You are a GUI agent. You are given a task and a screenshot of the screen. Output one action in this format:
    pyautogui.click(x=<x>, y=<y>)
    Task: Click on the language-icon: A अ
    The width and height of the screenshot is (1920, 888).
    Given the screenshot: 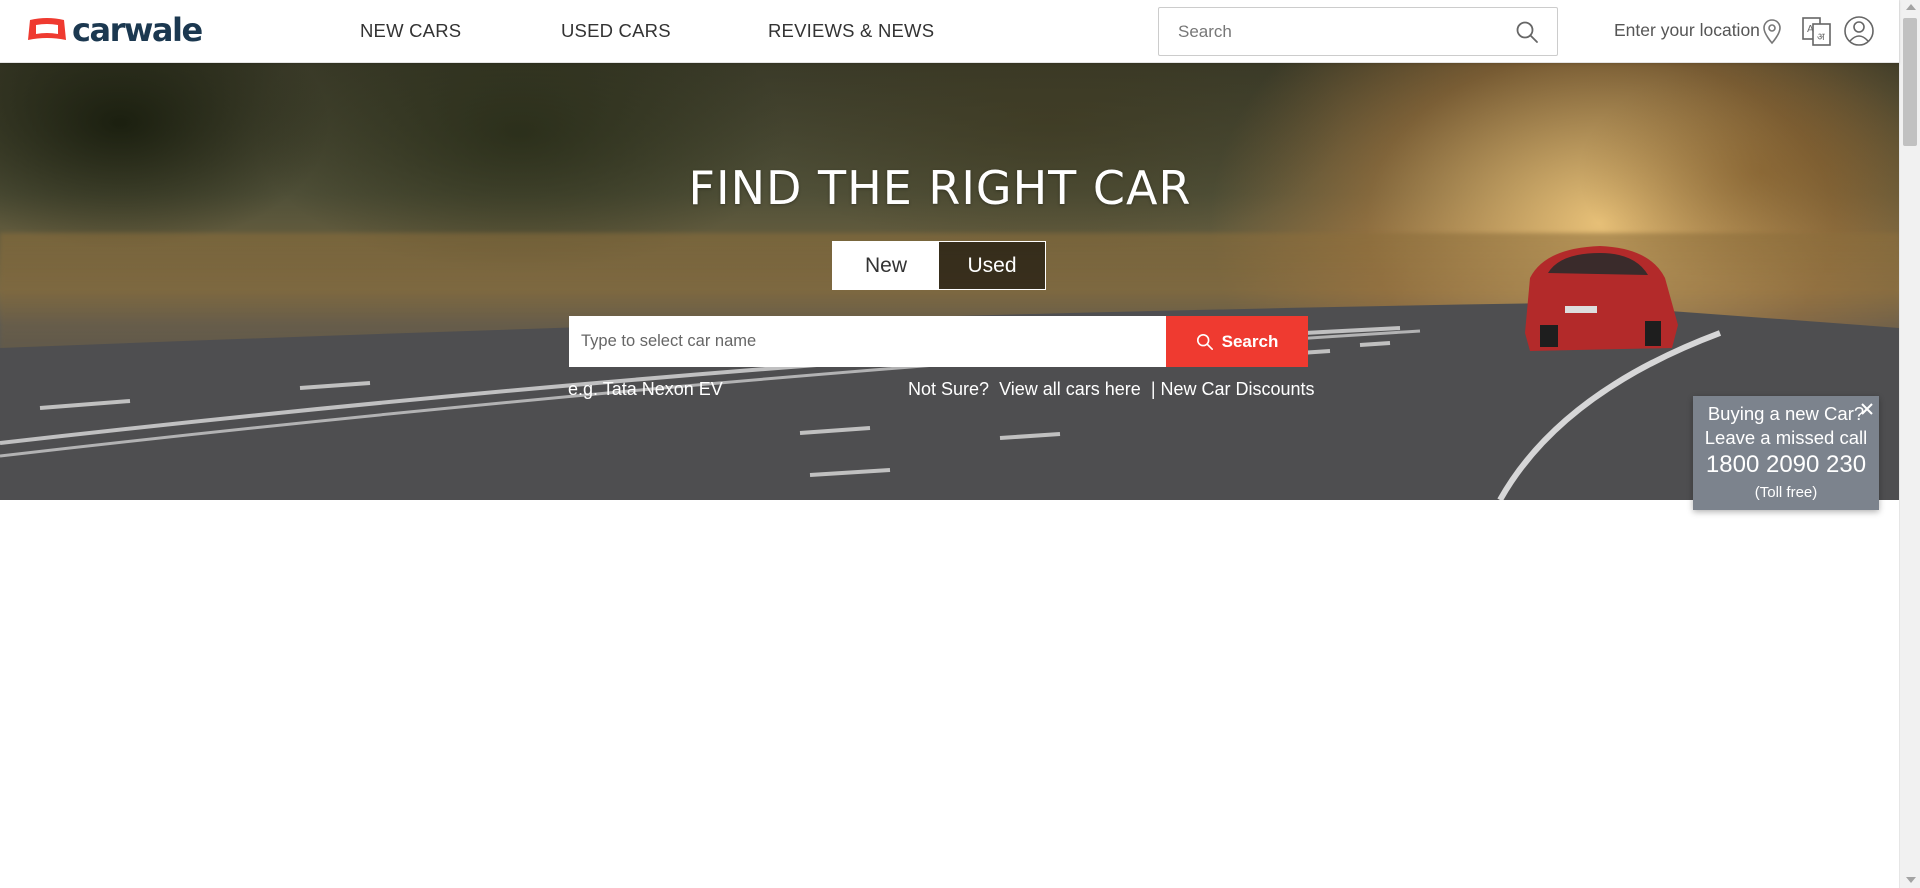 What is the action you would take?
    pyautogui.click(x=1817, y=31)
    